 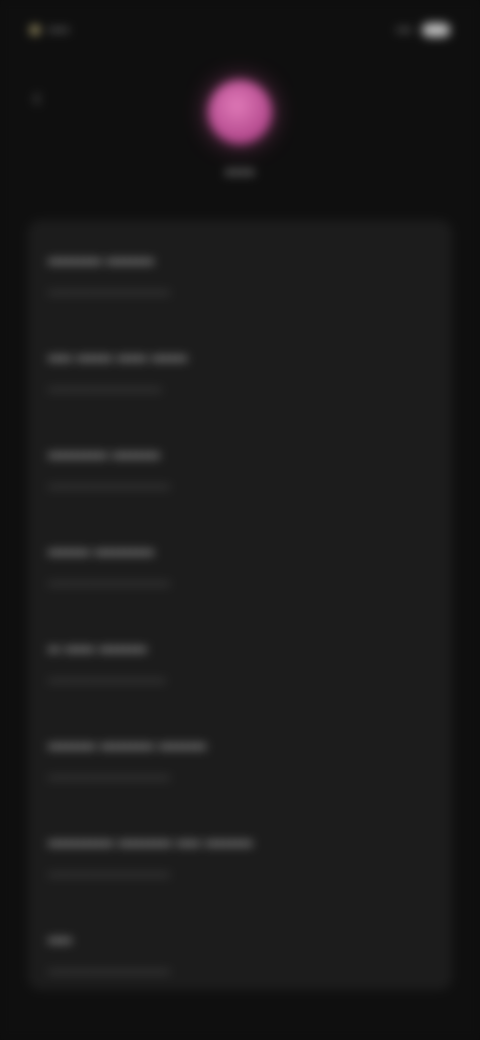 I want to click on status-dot-icon, so click(x=35, y=30).